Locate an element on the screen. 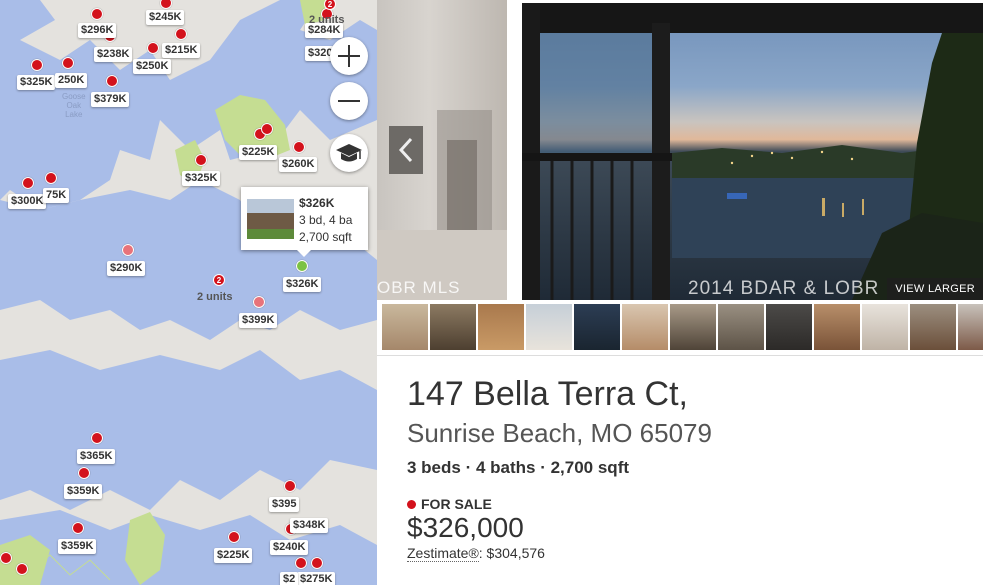 This screenshot has height=585, width=983. section-divider is located at coordinates (680, 355).